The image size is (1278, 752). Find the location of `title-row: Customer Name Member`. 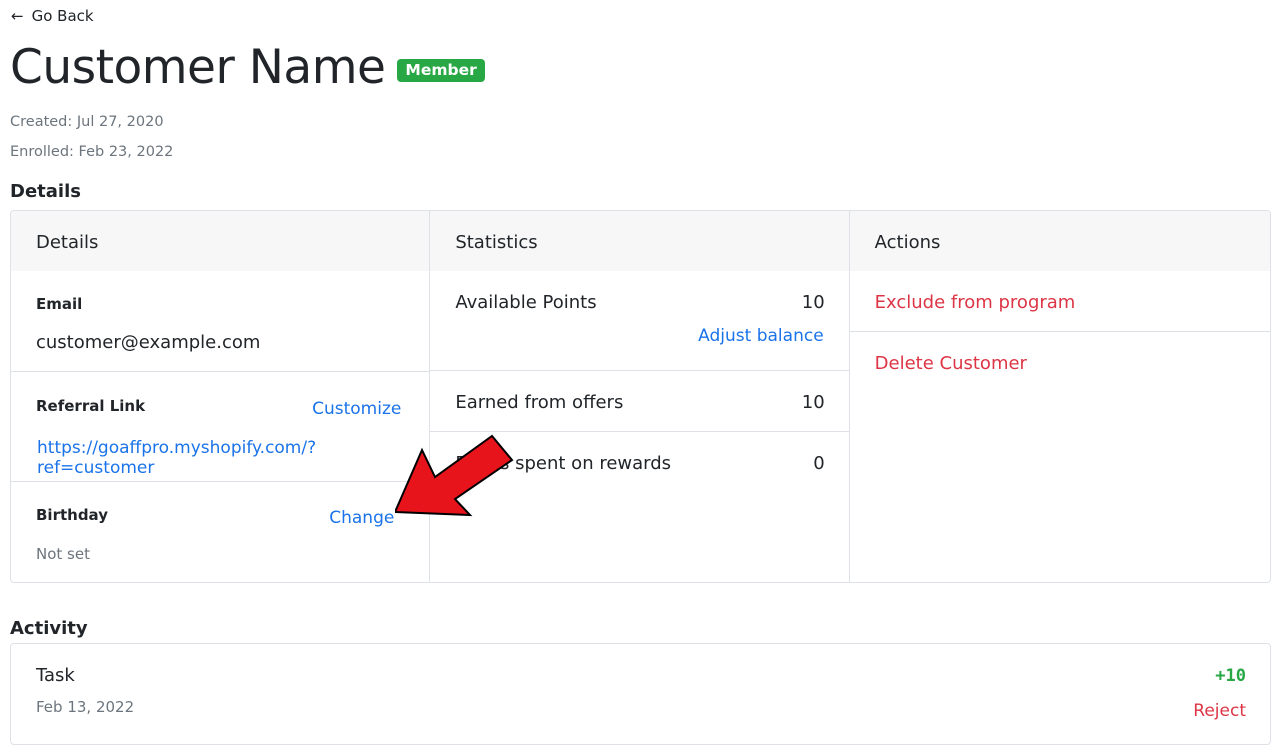

title-row: Customer Name Member is located at coordinates (247, 68).